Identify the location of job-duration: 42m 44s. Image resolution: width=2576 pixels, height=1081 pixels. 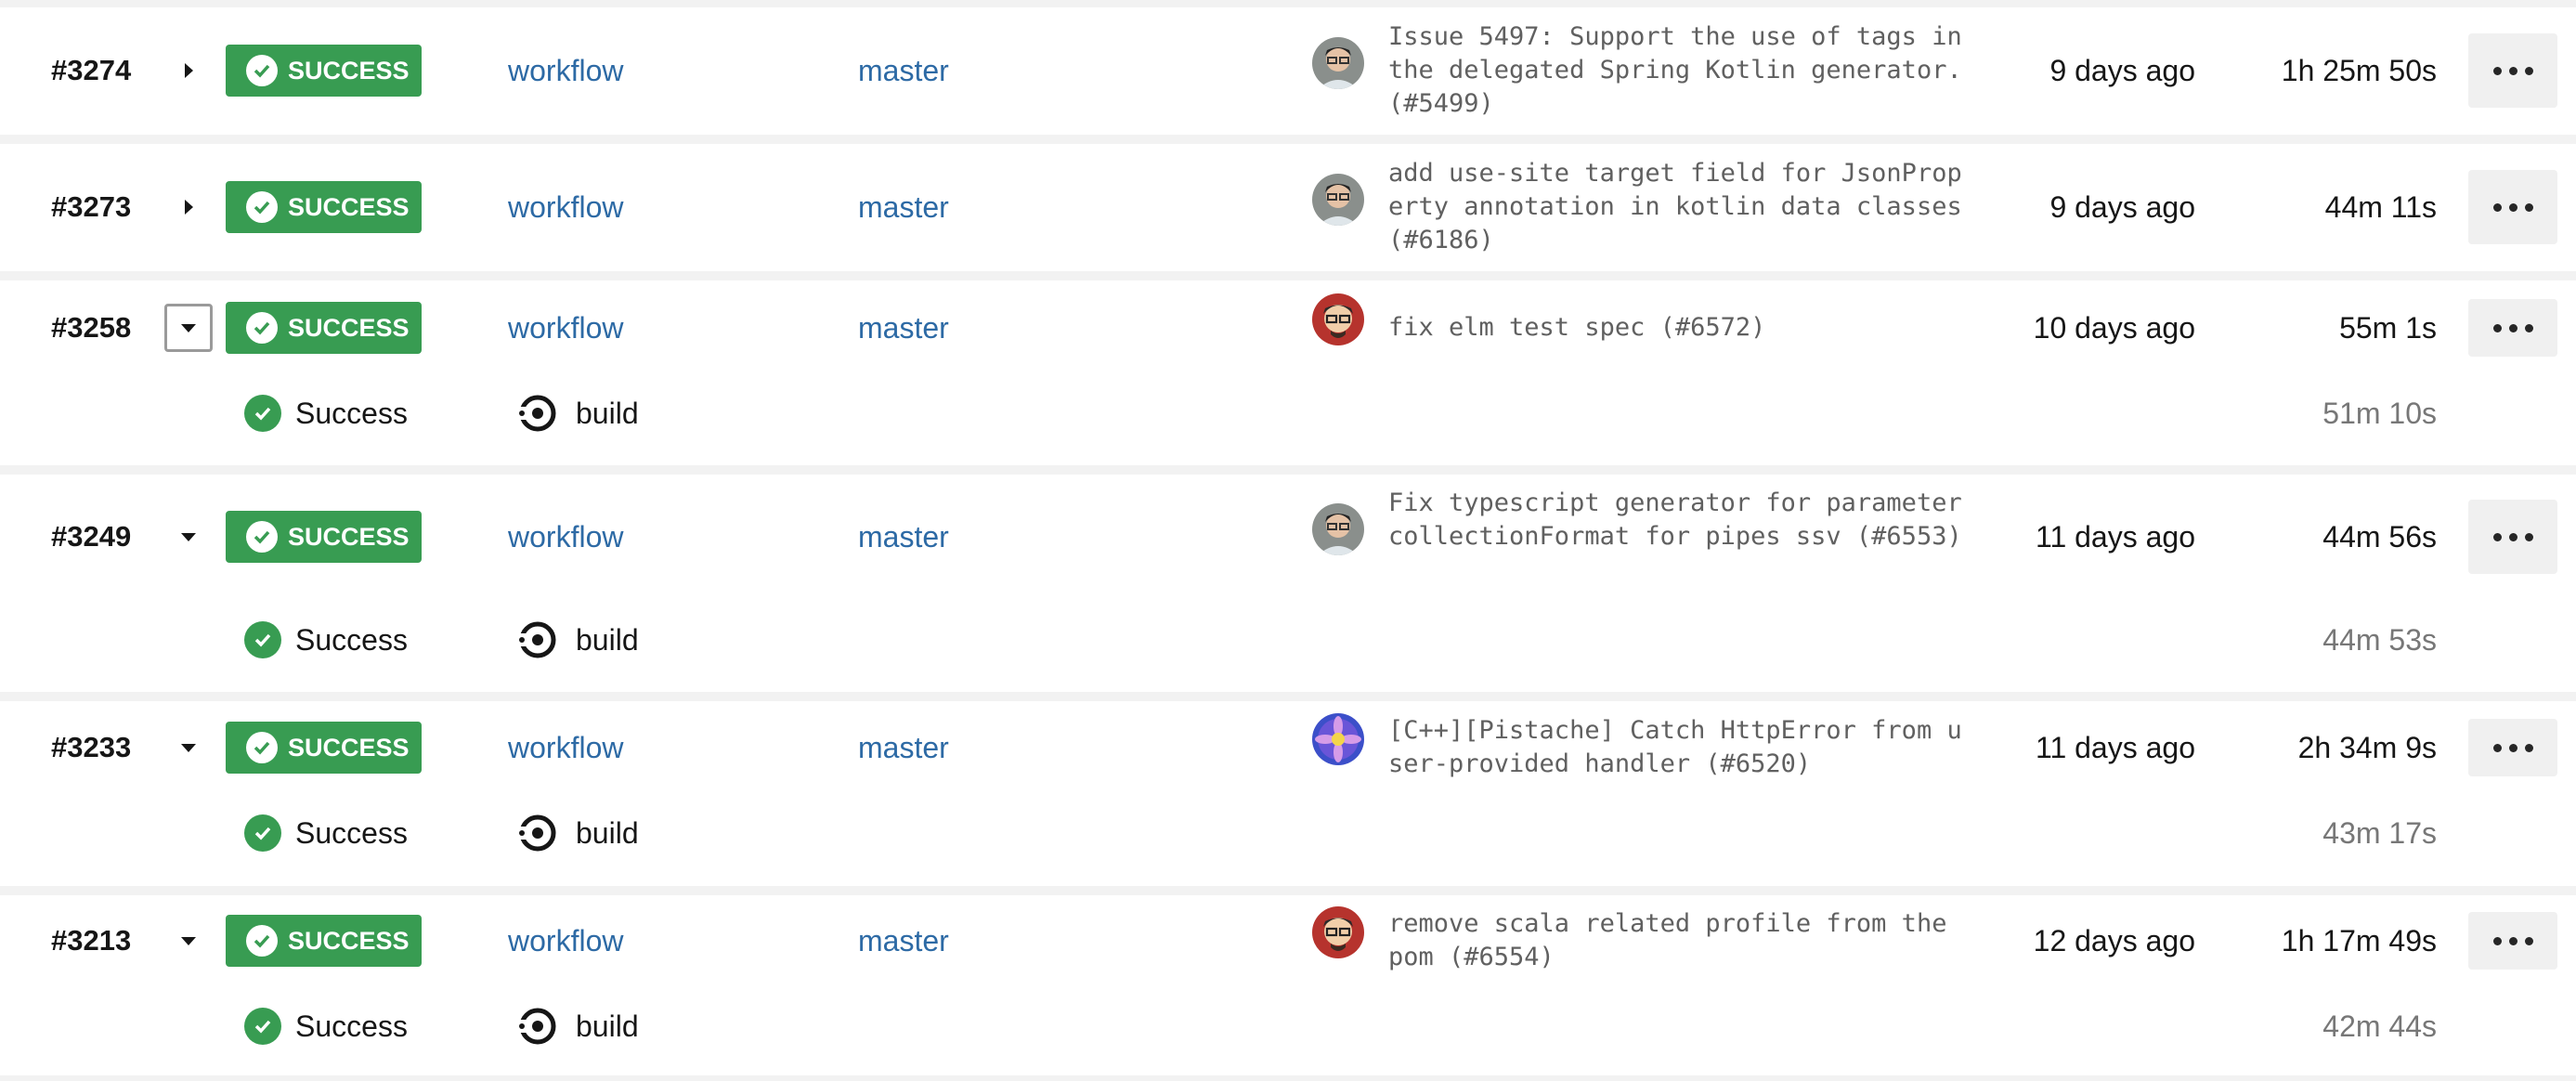
(2379, 1026).